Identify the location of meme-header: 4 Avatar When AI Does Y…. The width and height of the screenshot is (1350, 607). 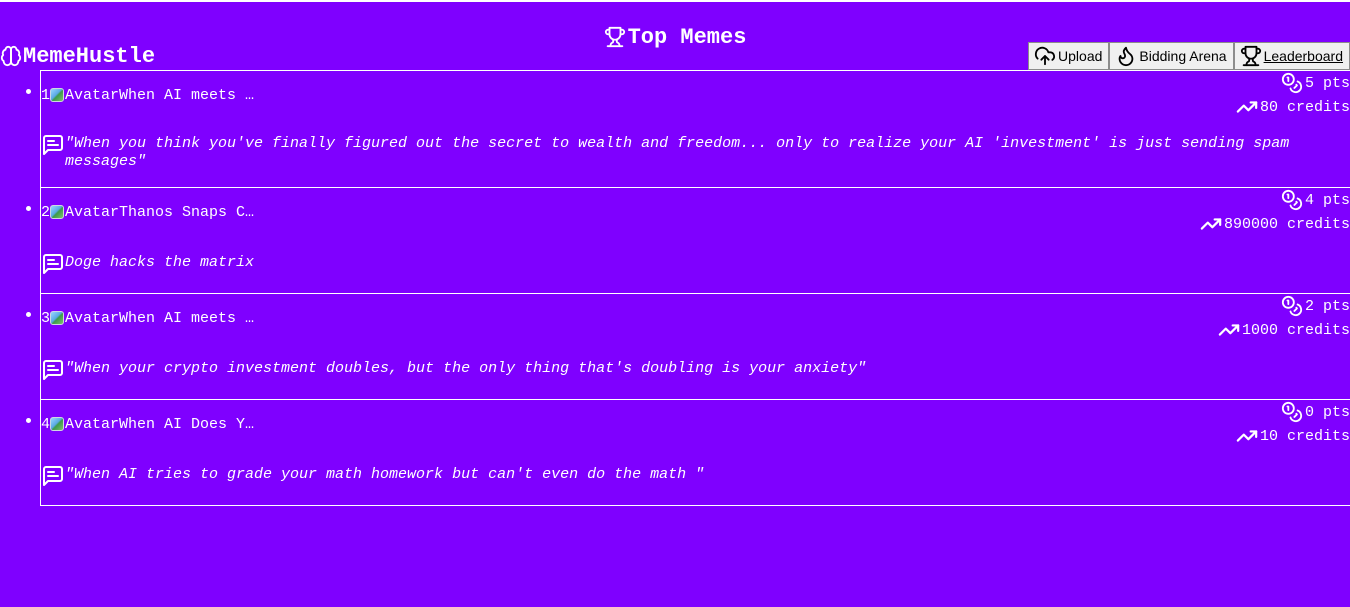
(147, 424).